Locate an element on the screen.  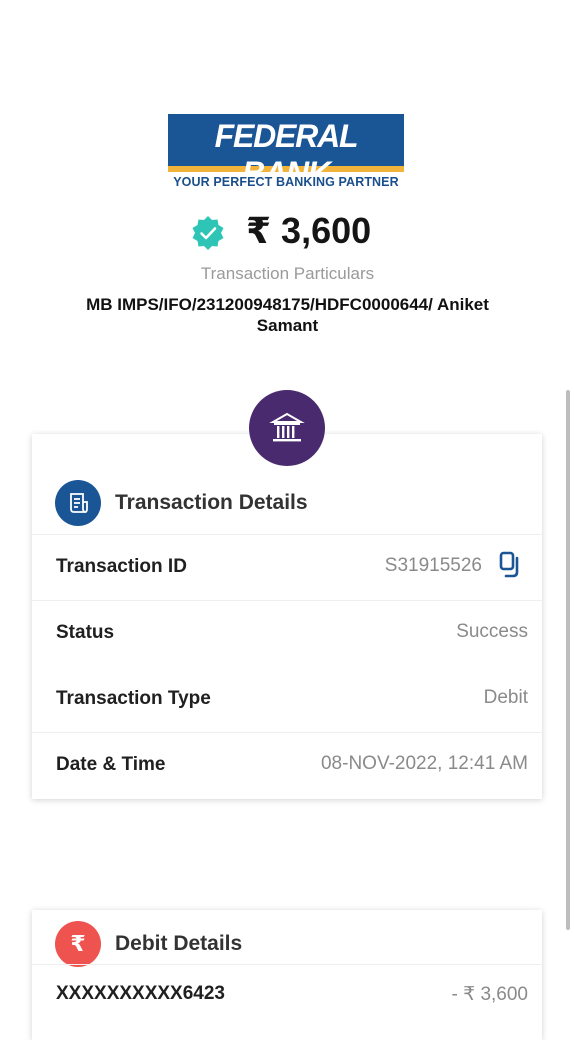
amount-row: ₹ 3,600 is located at coordinates (287, 233).